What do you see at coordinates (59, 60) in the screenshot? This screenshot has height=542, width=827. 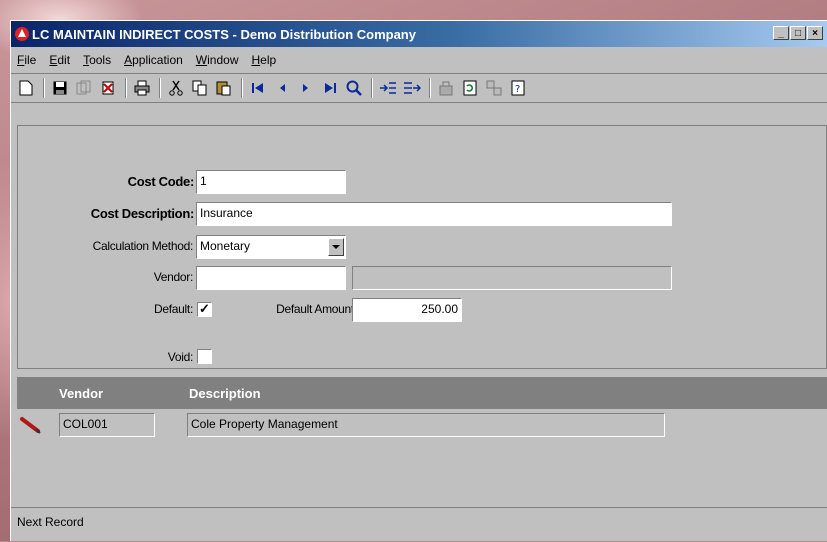 I see `menu-edit: Edit` at bounding box center [59, 60].